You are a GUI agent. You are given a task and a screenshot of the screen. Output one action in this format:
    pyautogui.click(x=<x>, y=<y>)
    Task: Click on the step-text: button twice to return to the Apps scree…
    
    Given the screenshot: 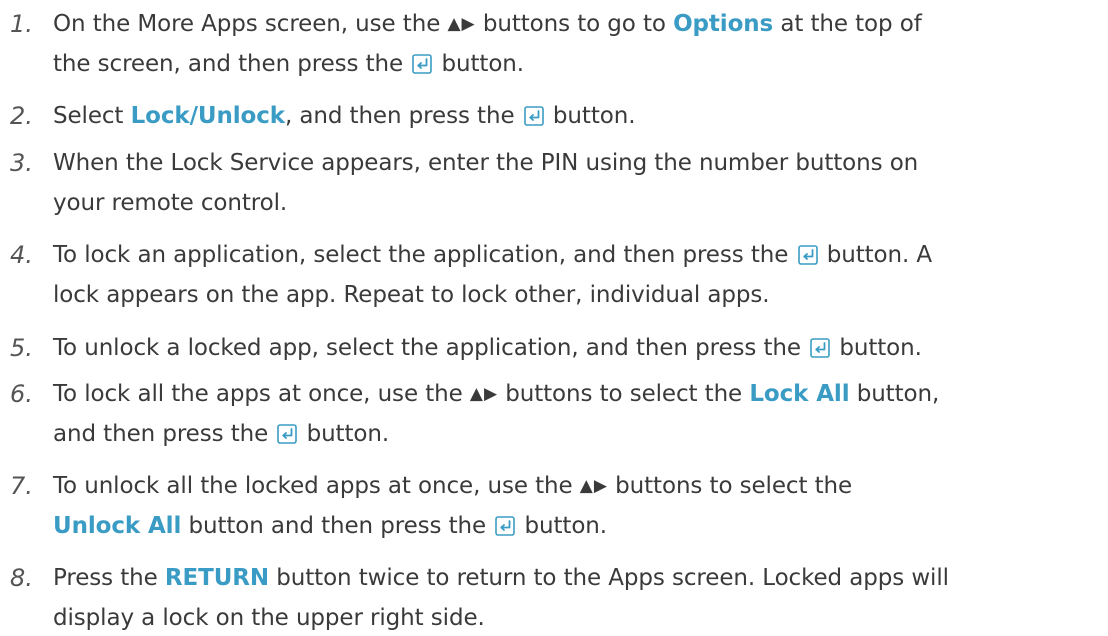 What is the action you would take?
    pyautogui.click(x=609, y=578)
    